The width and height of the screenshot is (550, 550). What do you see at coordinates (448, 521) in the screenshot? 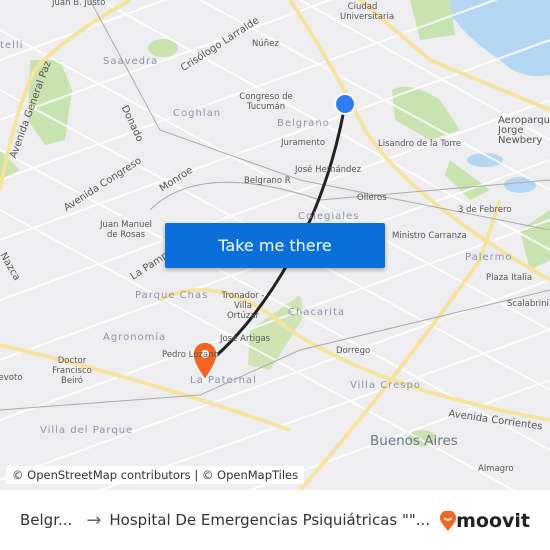
I see `moovit-pin-icon` at bounding box center [448, 521].